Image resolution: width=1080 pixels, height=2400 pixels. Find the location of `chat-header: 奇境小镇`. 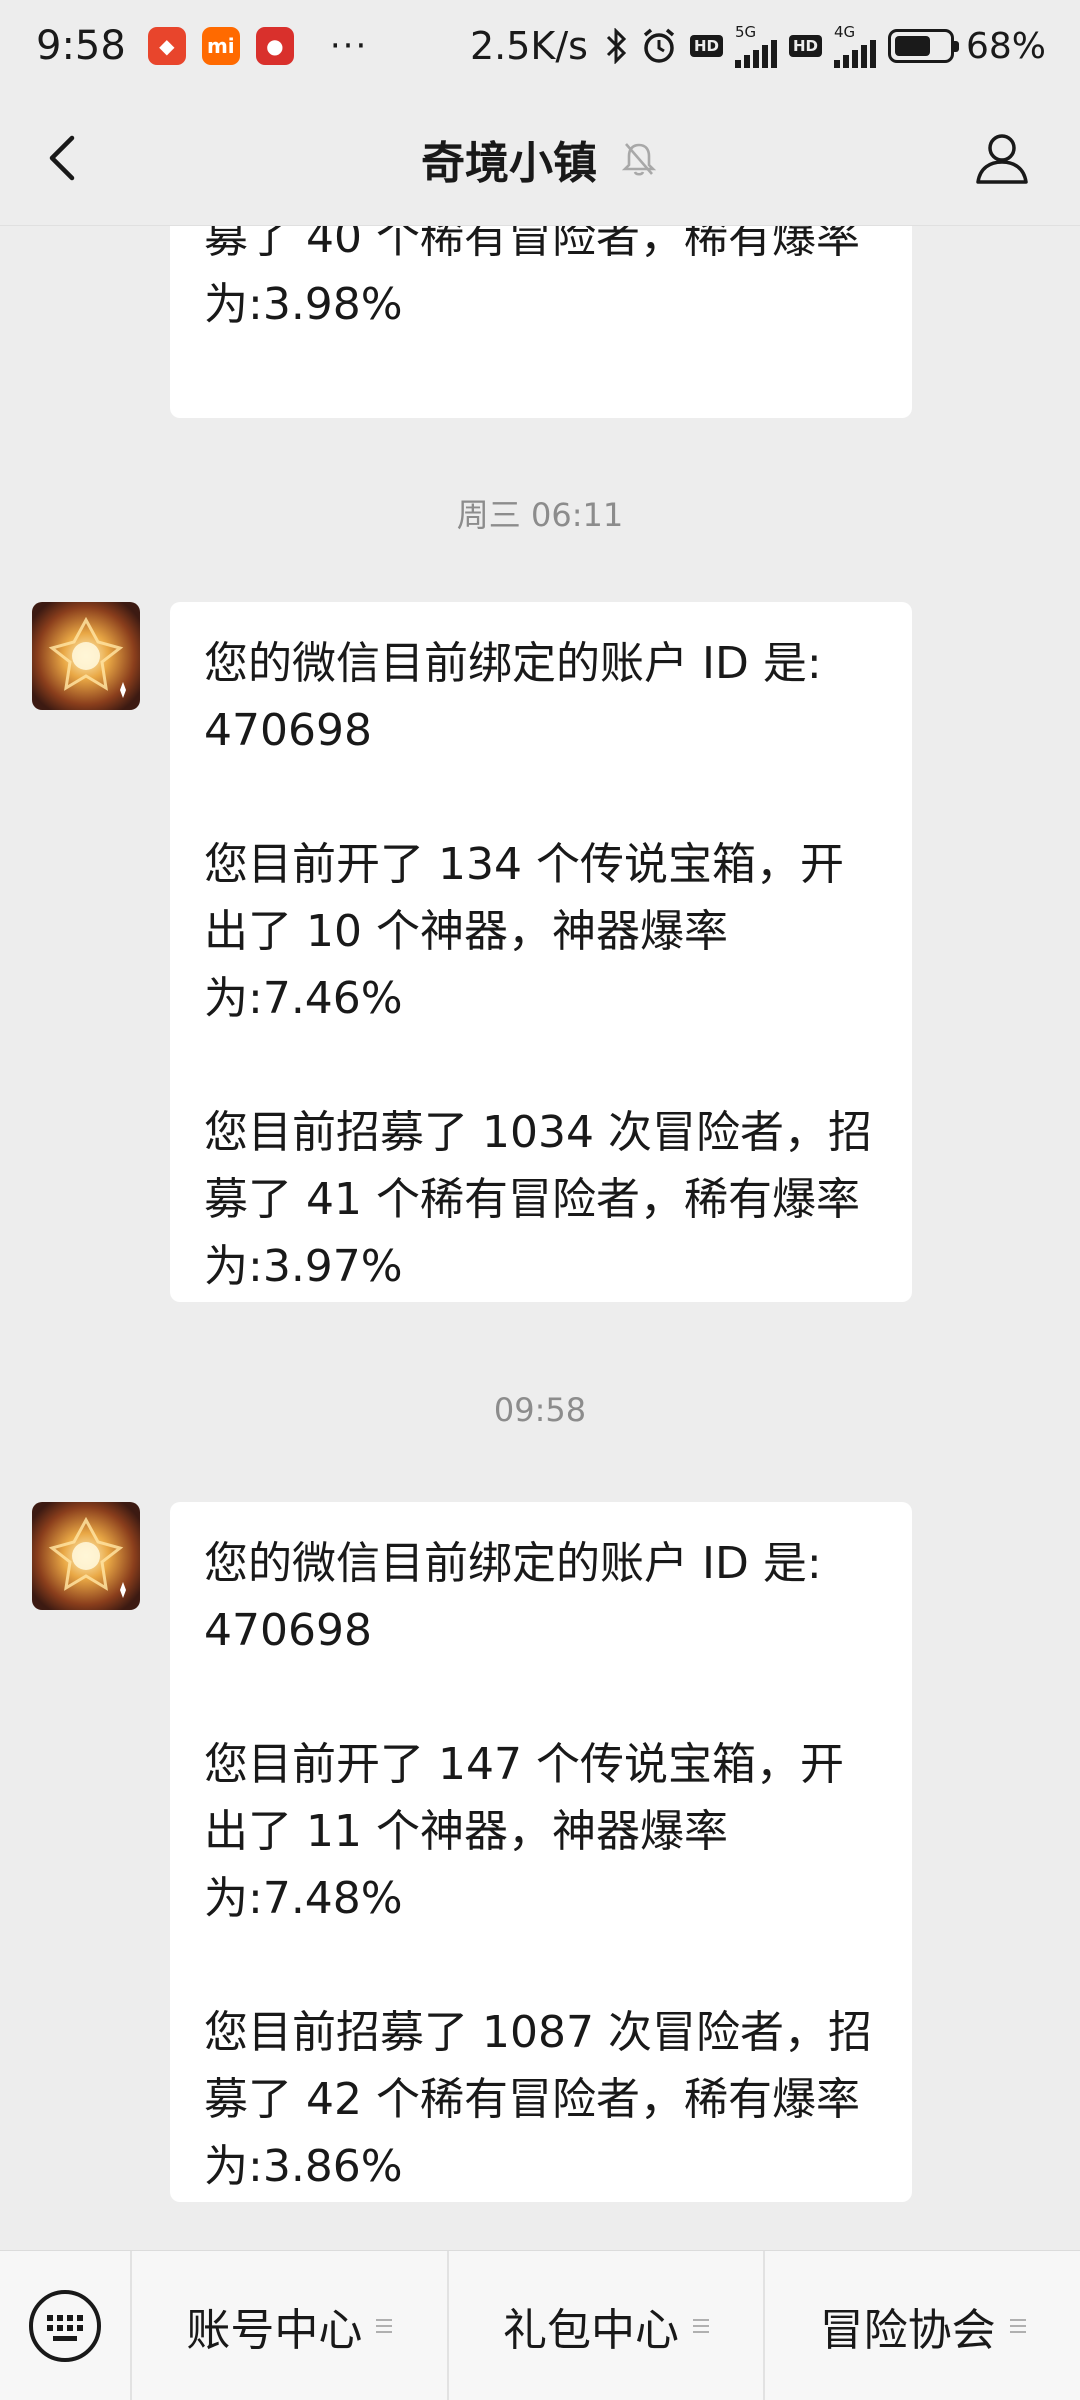

chat-header: 奇境小镇 is located at coordinates (540, 159).